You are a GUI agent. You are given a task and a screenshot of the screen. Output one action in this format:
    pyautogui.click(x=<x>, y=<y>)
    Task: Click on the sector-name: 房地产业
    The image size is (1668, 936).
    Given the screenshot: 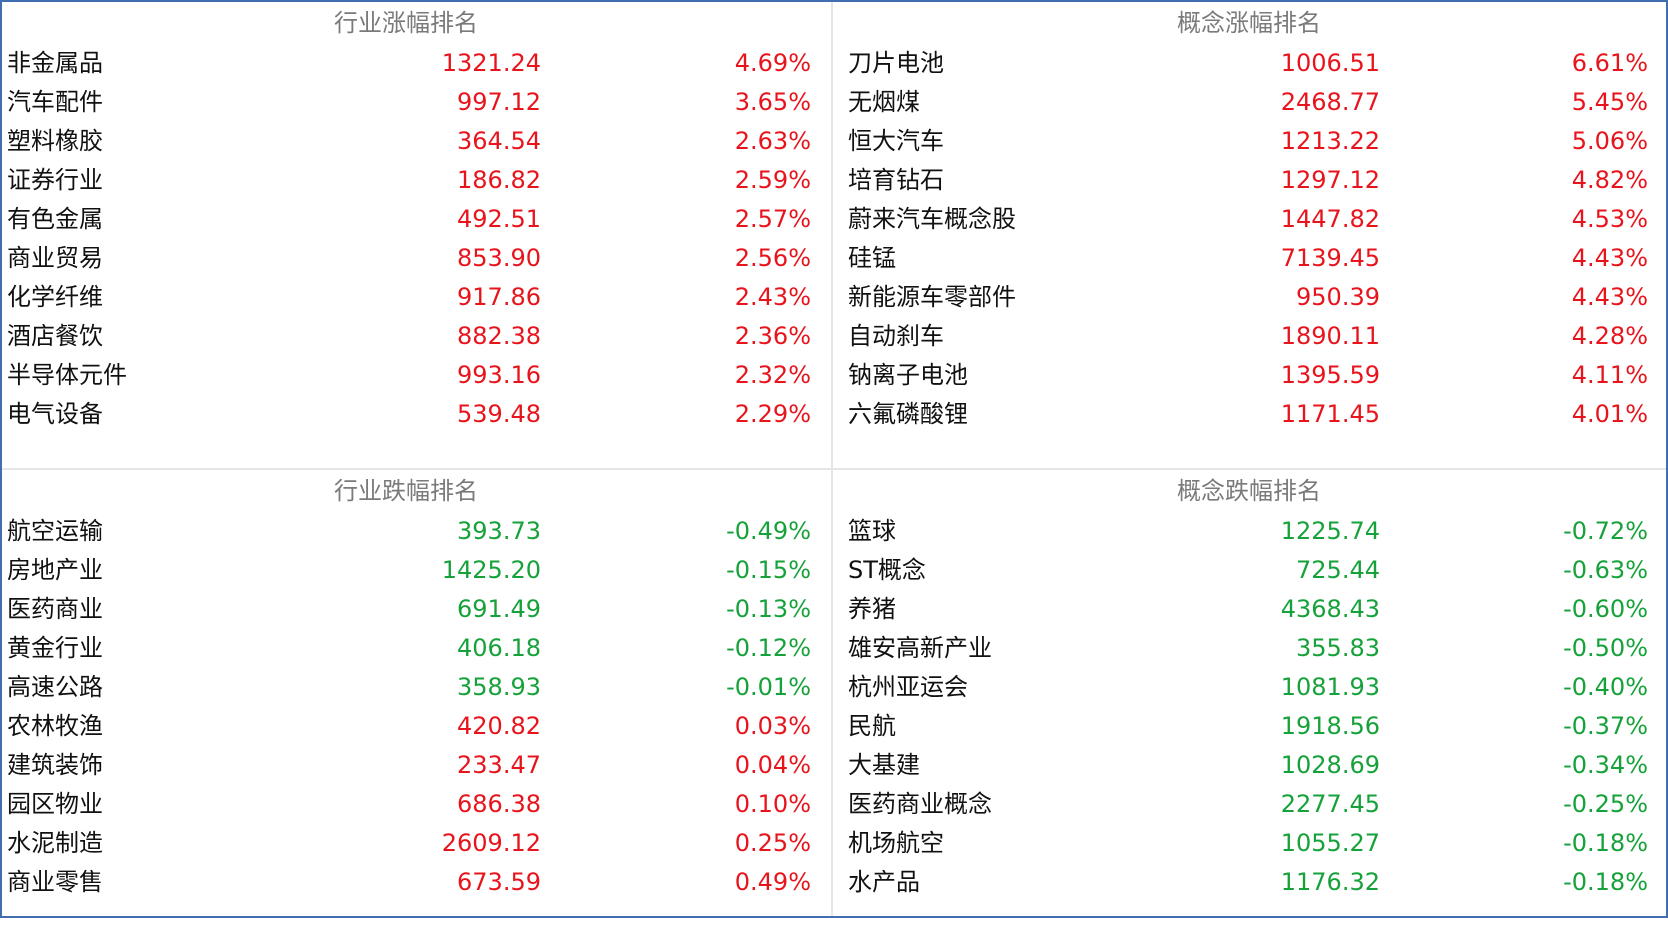 What is the action you would take?
    pyautogui.click(x=55, y=570)
    